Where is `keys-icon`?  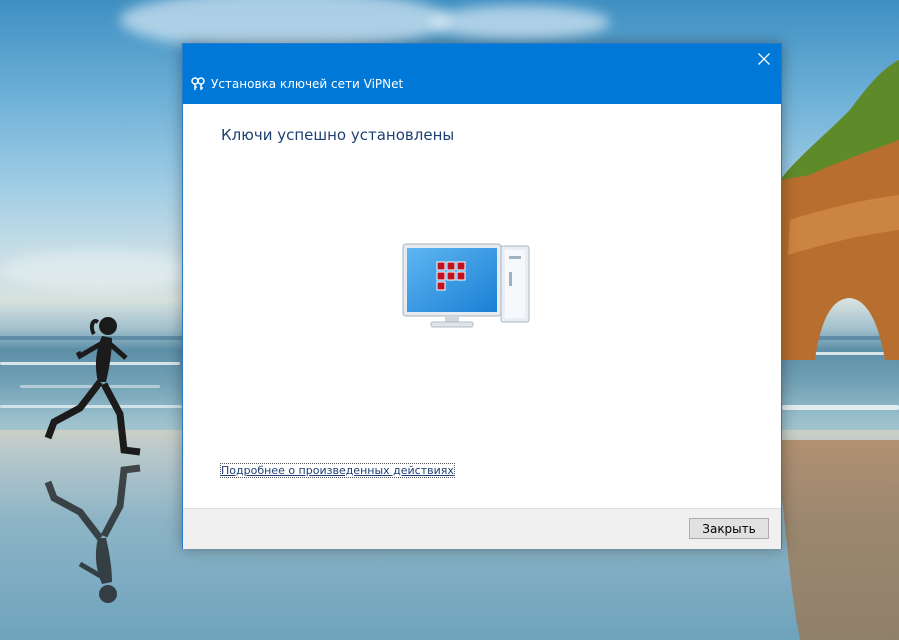 keys-icon is located at coordinates (198, 83).